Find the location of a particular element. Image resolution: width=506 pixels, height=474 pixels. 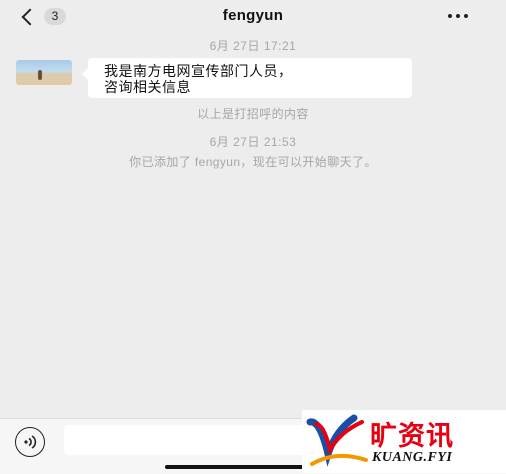

system-note: 你已添加了 fengyun，现在可以开始聊天了。 is located at coordinates (253, 162).